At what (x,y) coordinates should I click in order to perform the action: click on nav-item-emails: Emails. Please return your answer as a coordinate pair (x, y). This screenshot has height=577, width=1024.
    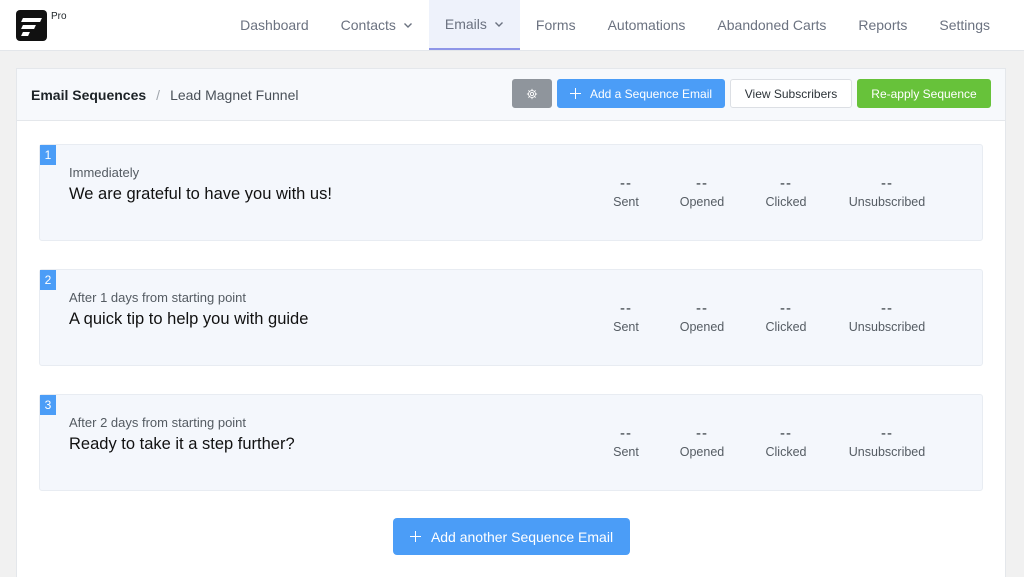
    Looking at the image, I should click on (474, 25).